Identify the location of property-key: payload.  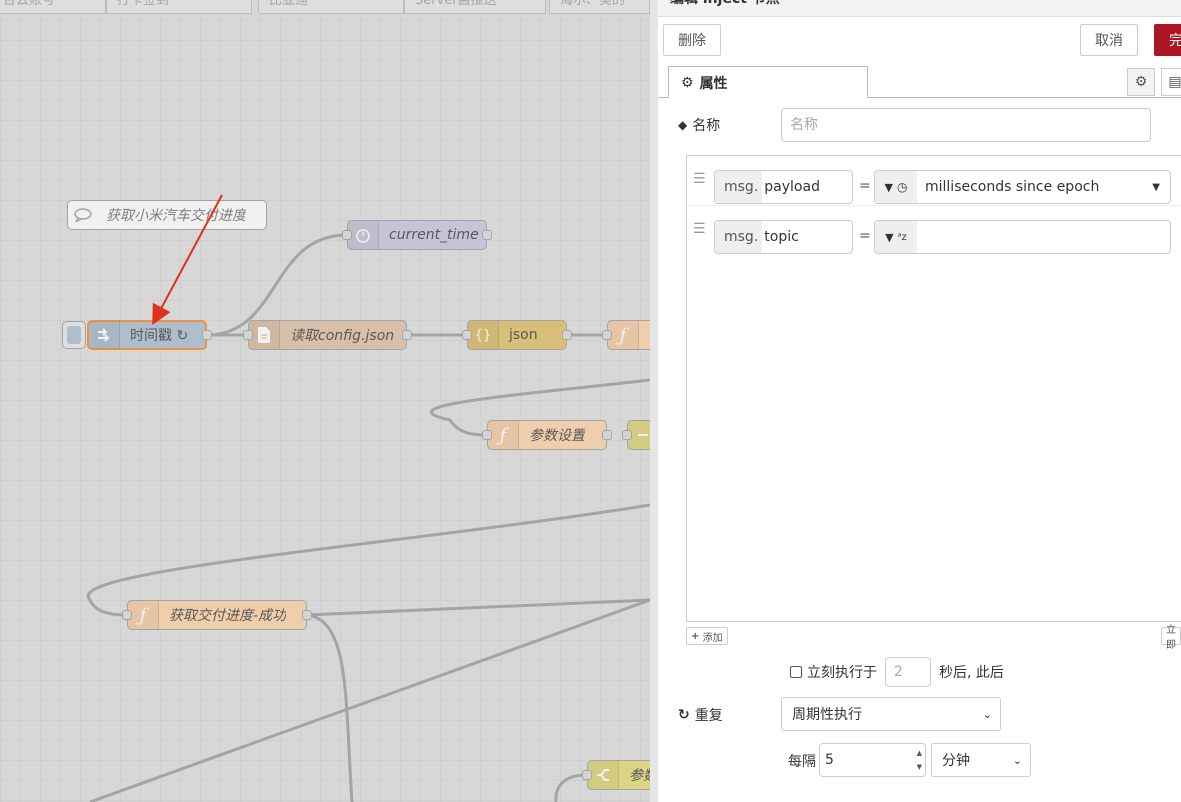
(792, 187).